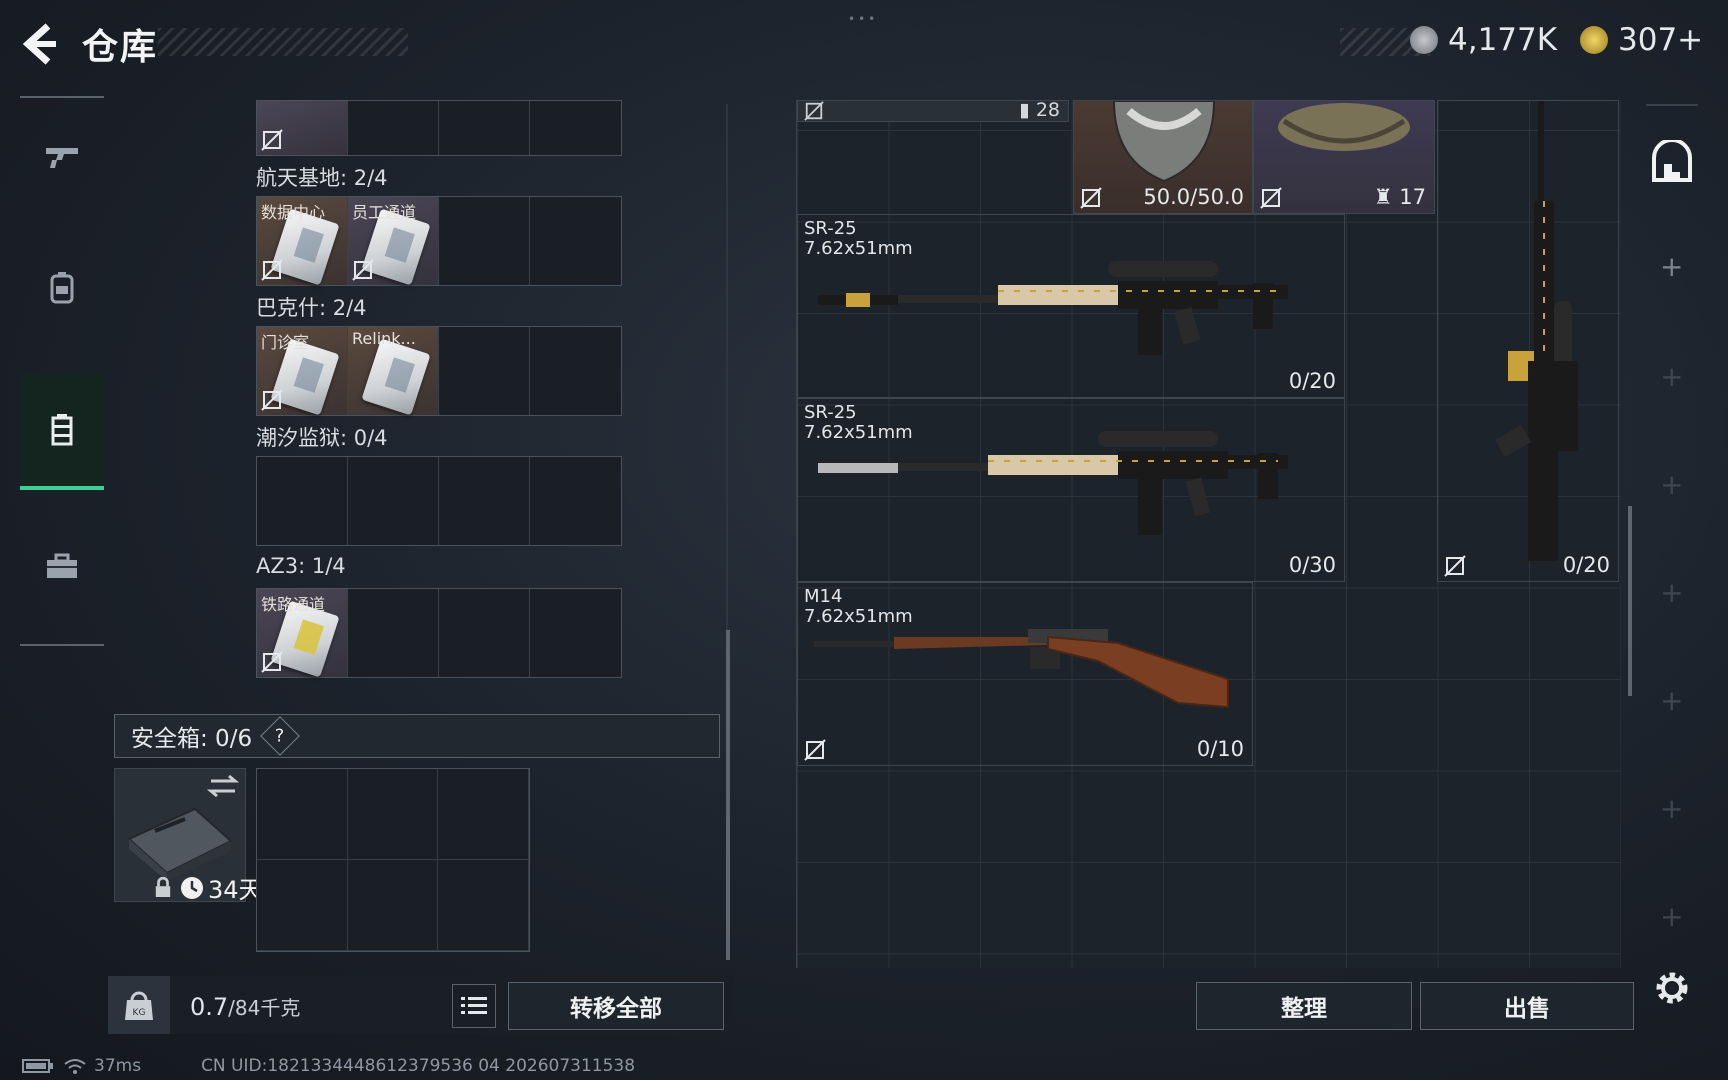 The image size is (1728, 1080). I want to click on keycard-slot: 数据中心, so click(302, 241).